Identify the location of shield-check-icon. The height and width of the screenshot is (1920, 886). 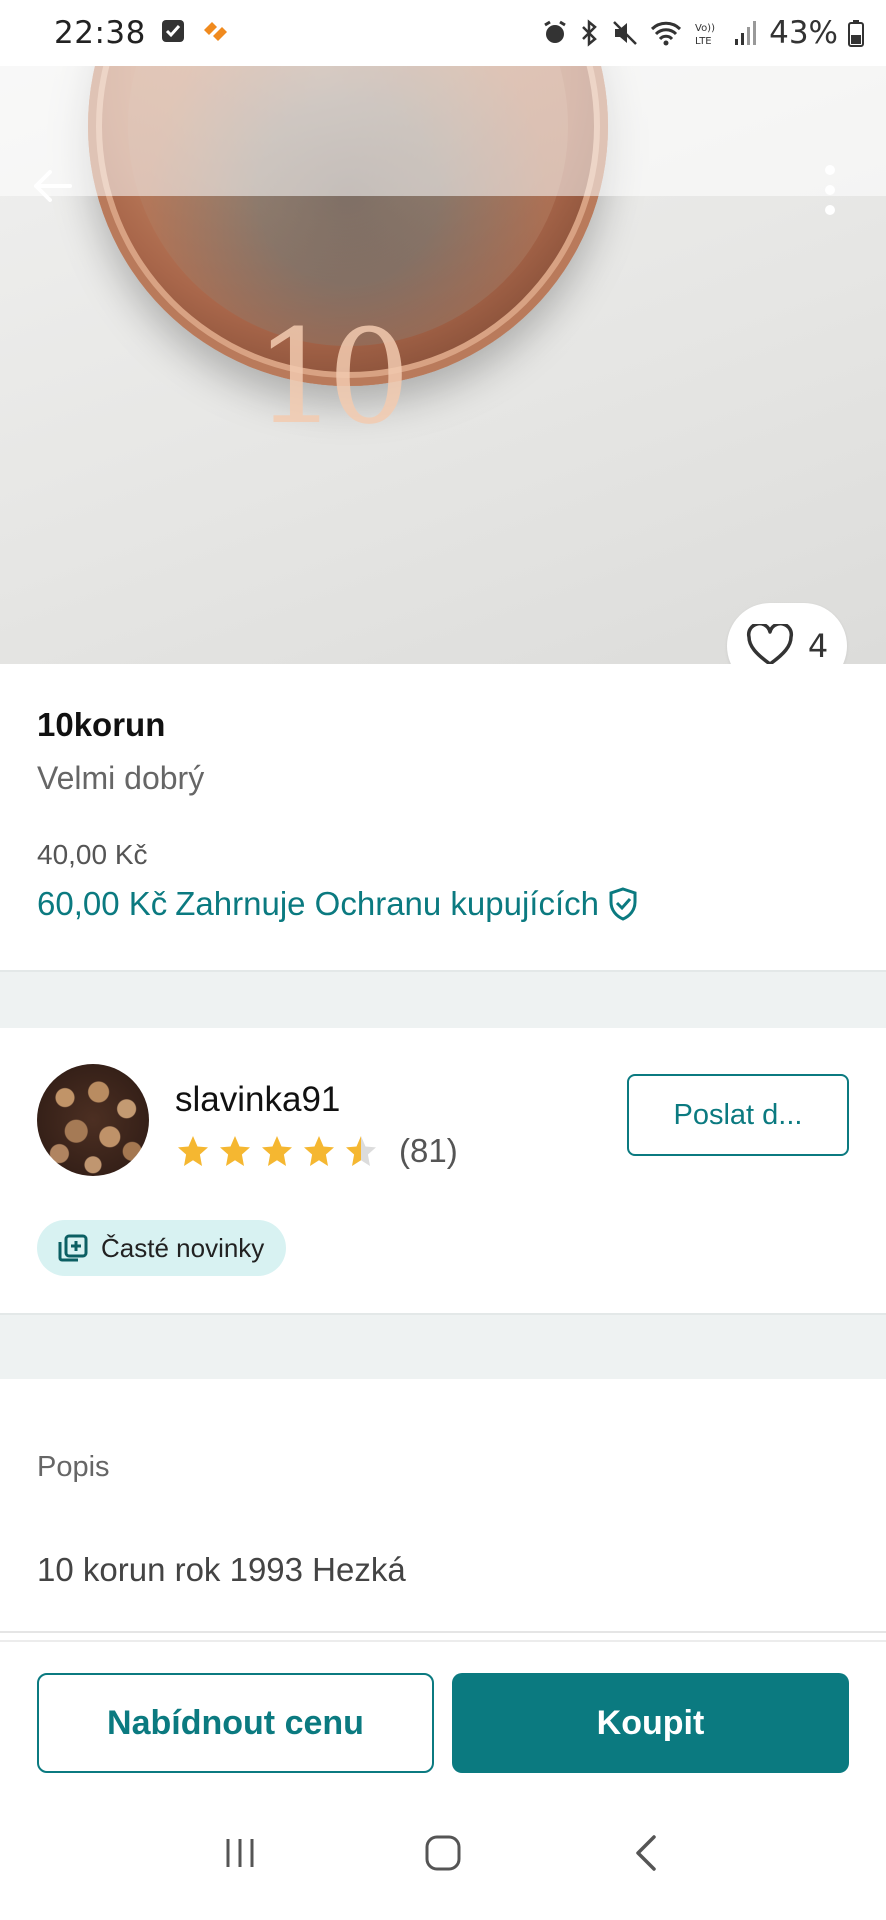
(623, 904).